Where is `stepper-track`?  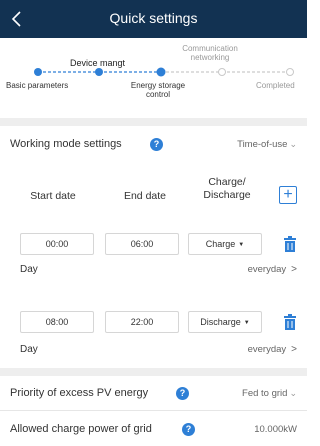
stepper-track is located at coordinates (164, 72).